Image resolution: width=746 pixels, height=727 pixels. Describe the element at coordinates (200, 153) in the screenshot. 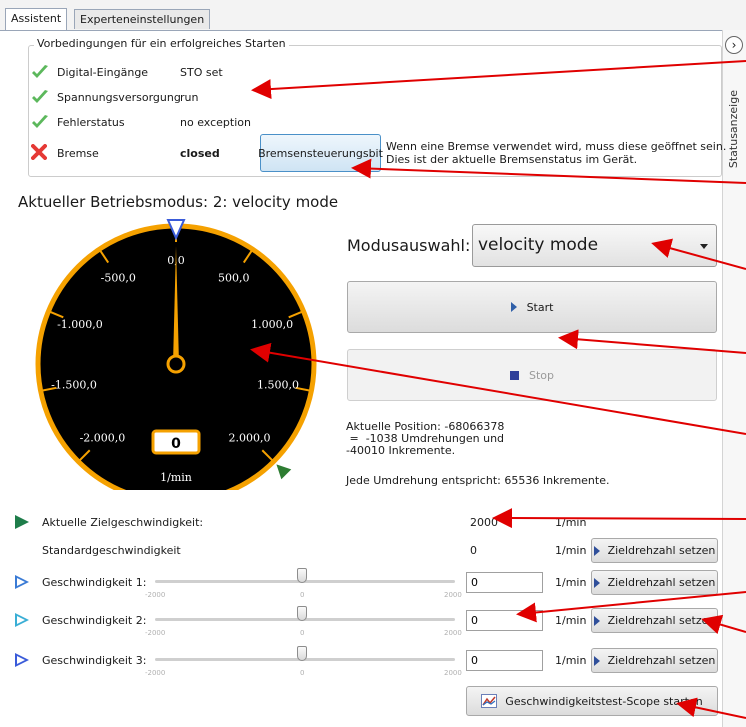

I see `precondition-value-brake: closed` at that location.